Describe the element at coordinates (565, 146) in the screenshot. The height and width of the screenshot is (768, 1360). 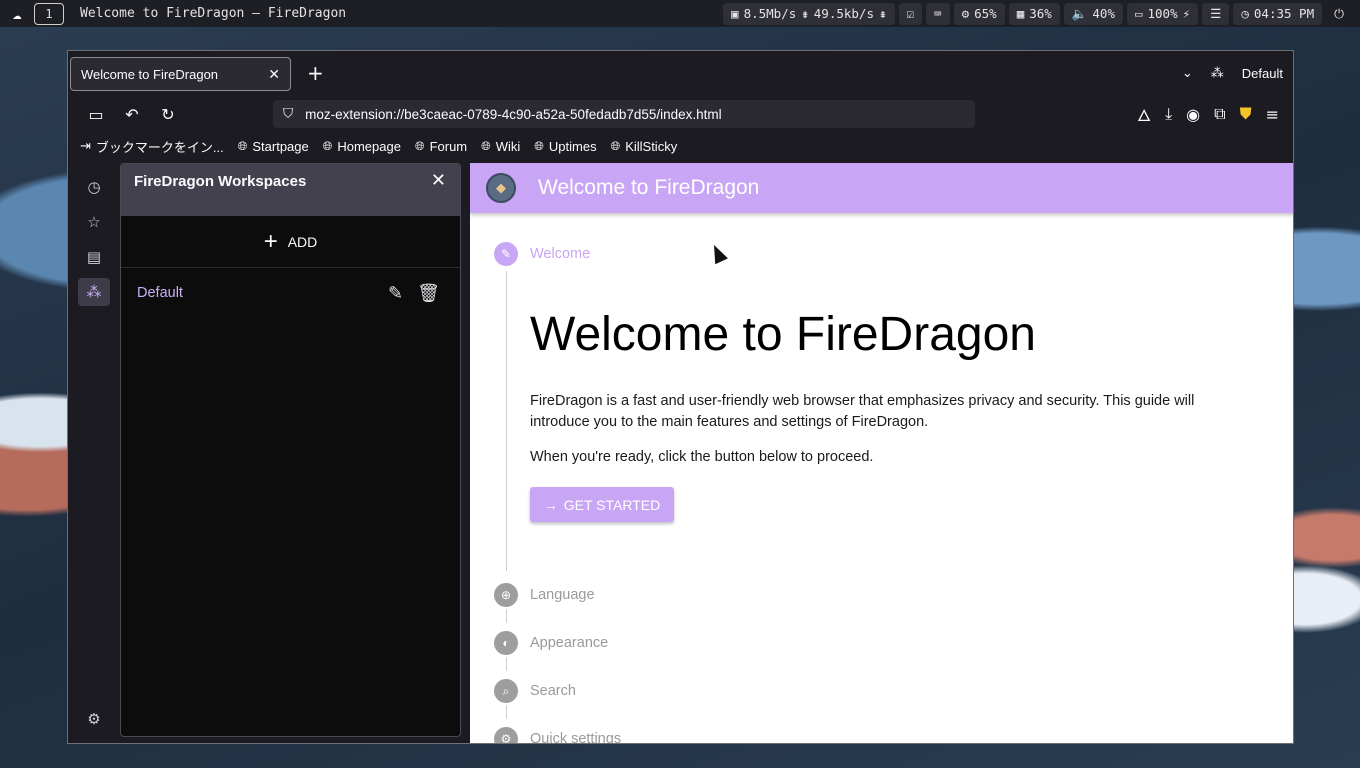
I see `bookmark-item: 🌐︎ Uptimes` at that location.